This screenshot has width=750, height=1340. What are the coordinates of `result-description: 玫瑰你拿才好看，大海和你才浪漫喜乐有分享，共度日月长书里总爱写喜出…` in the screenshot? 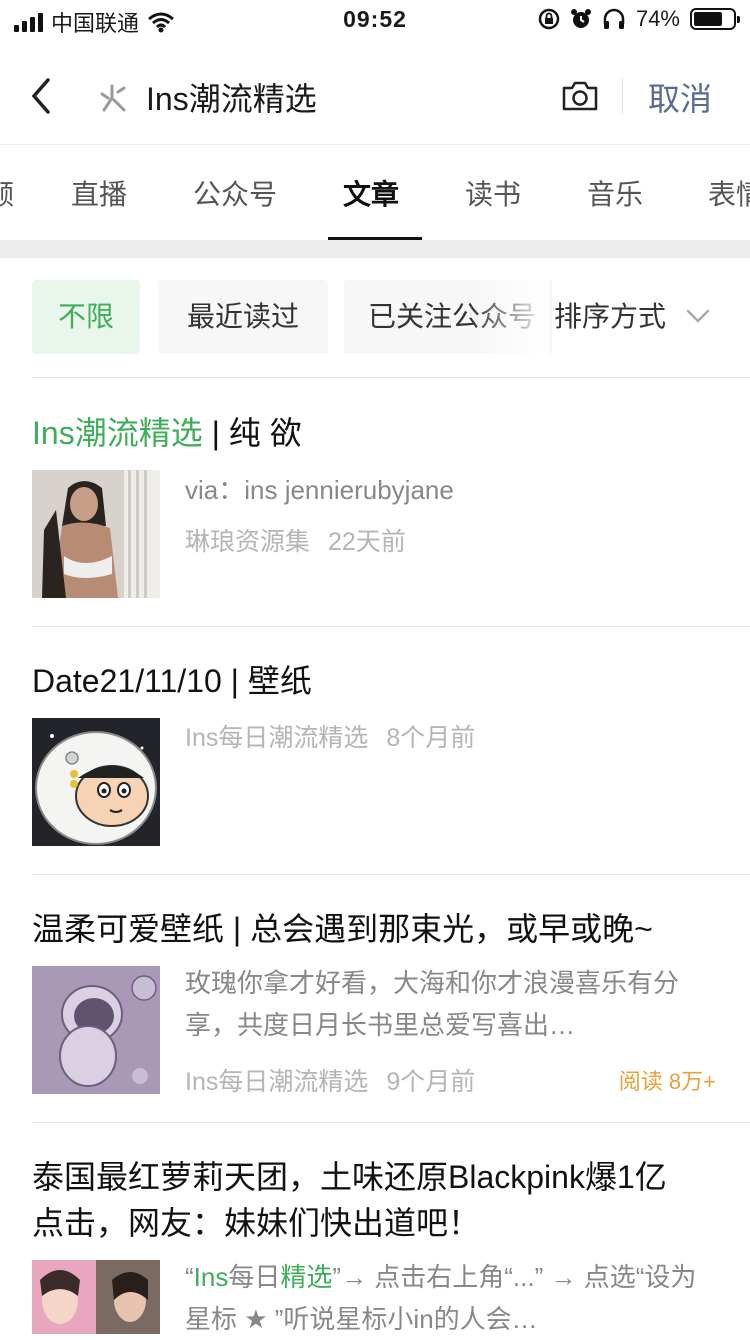 It's located at (432, 1004).